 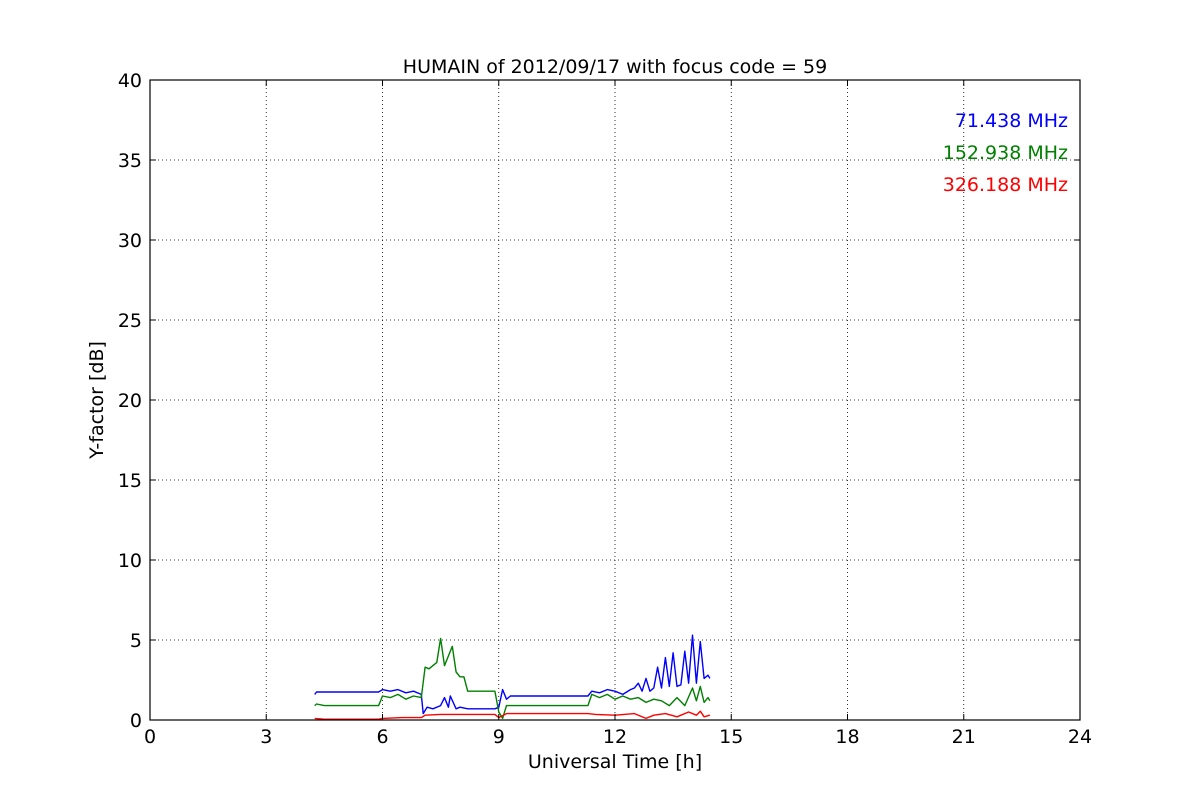 What do you see at coordinates (130, 81) in the screenshot?
I see `y-tick-label: 40` at bounding box center [130, 81].